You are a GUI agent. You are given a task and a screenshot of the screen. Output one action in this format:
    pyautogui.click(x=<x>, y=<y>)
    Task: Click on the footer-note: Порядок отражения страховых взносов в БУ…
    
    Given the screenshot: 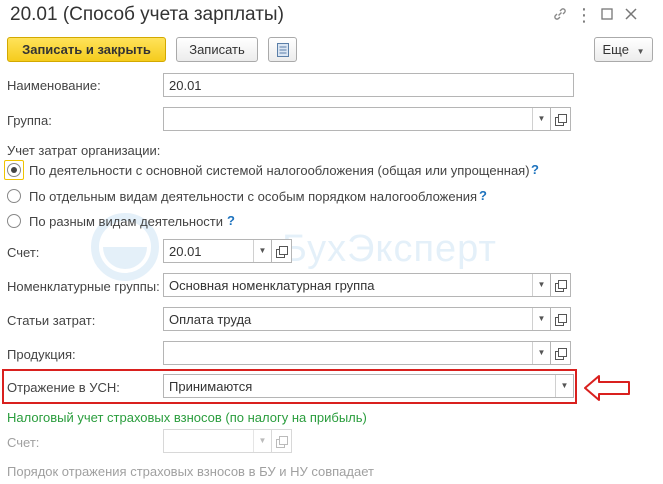 What is the action you would take?
    pyautogui.click(x=190, y=471)
    